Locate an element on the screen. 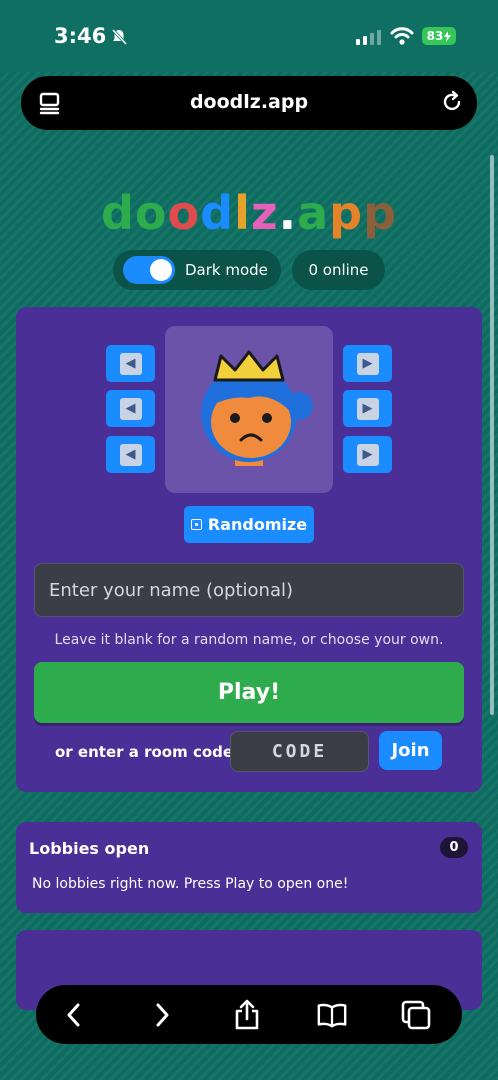 The image size is (498, 1080). randomize-button: Randomize is located at coordinates (249, 524).